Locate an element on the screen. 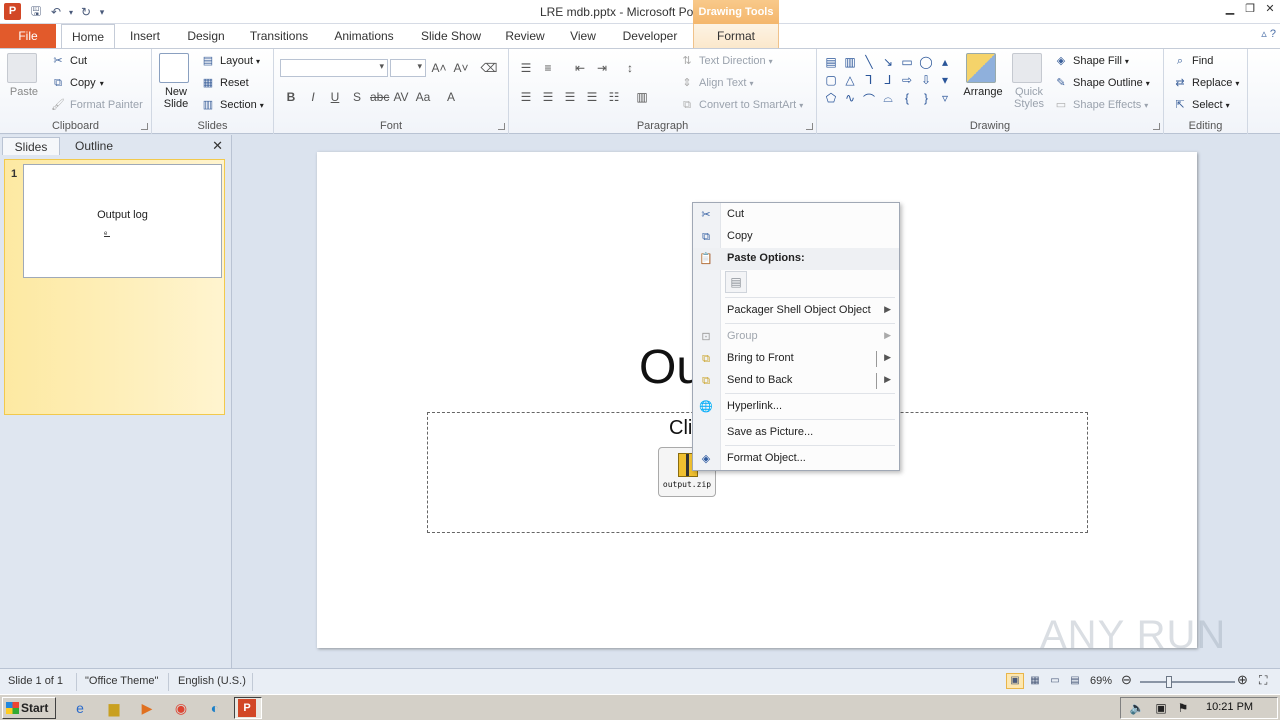 The image size is (1280, 720). character-spacing-icon: AV is located at coordinates (401, 97).